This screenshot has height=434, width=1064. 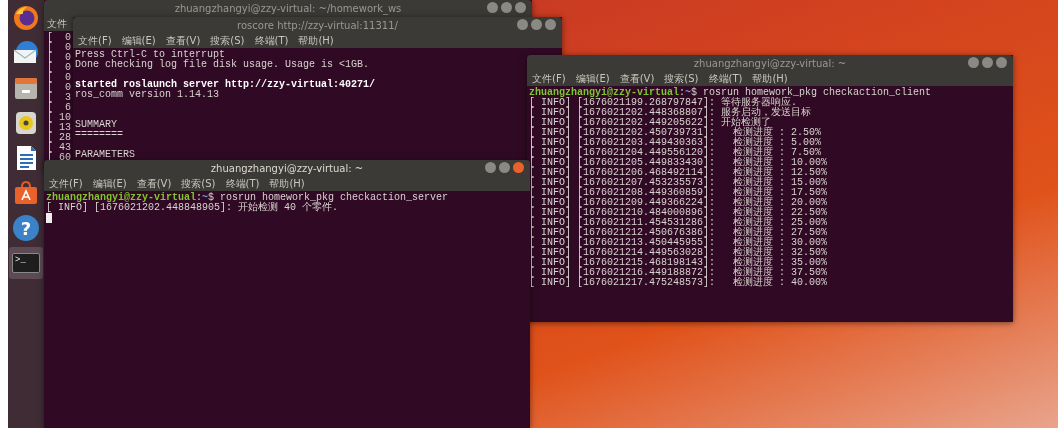 I want to click on terminal-line: [ 3, so click(x=59, y=98).